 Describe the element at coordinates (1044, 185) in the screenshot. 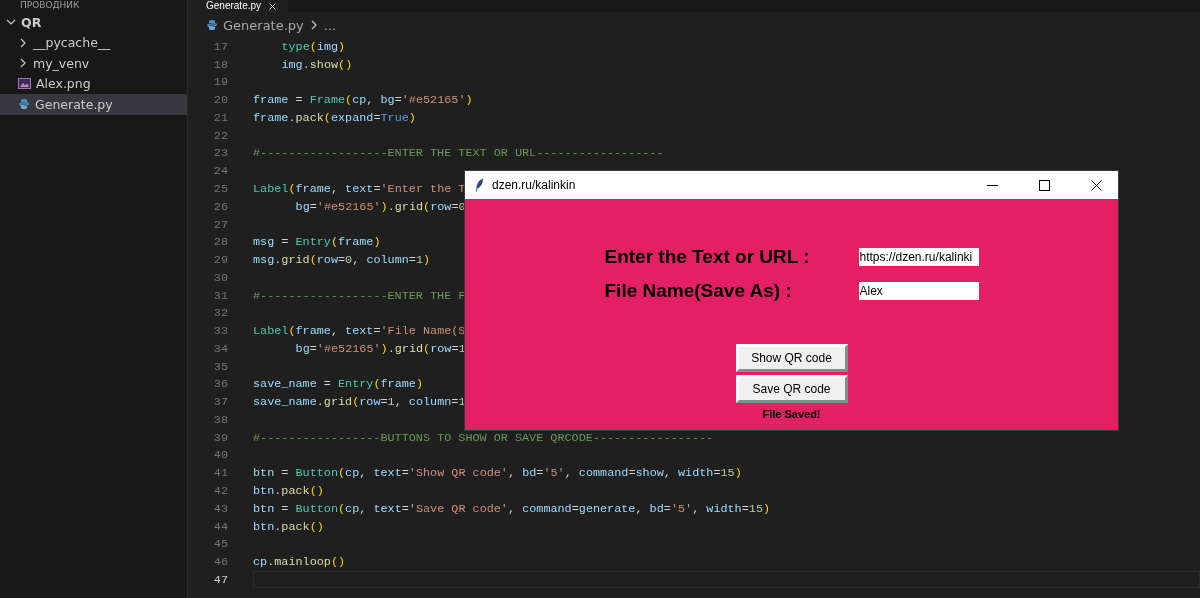

I see `maximize-icon` at that location.